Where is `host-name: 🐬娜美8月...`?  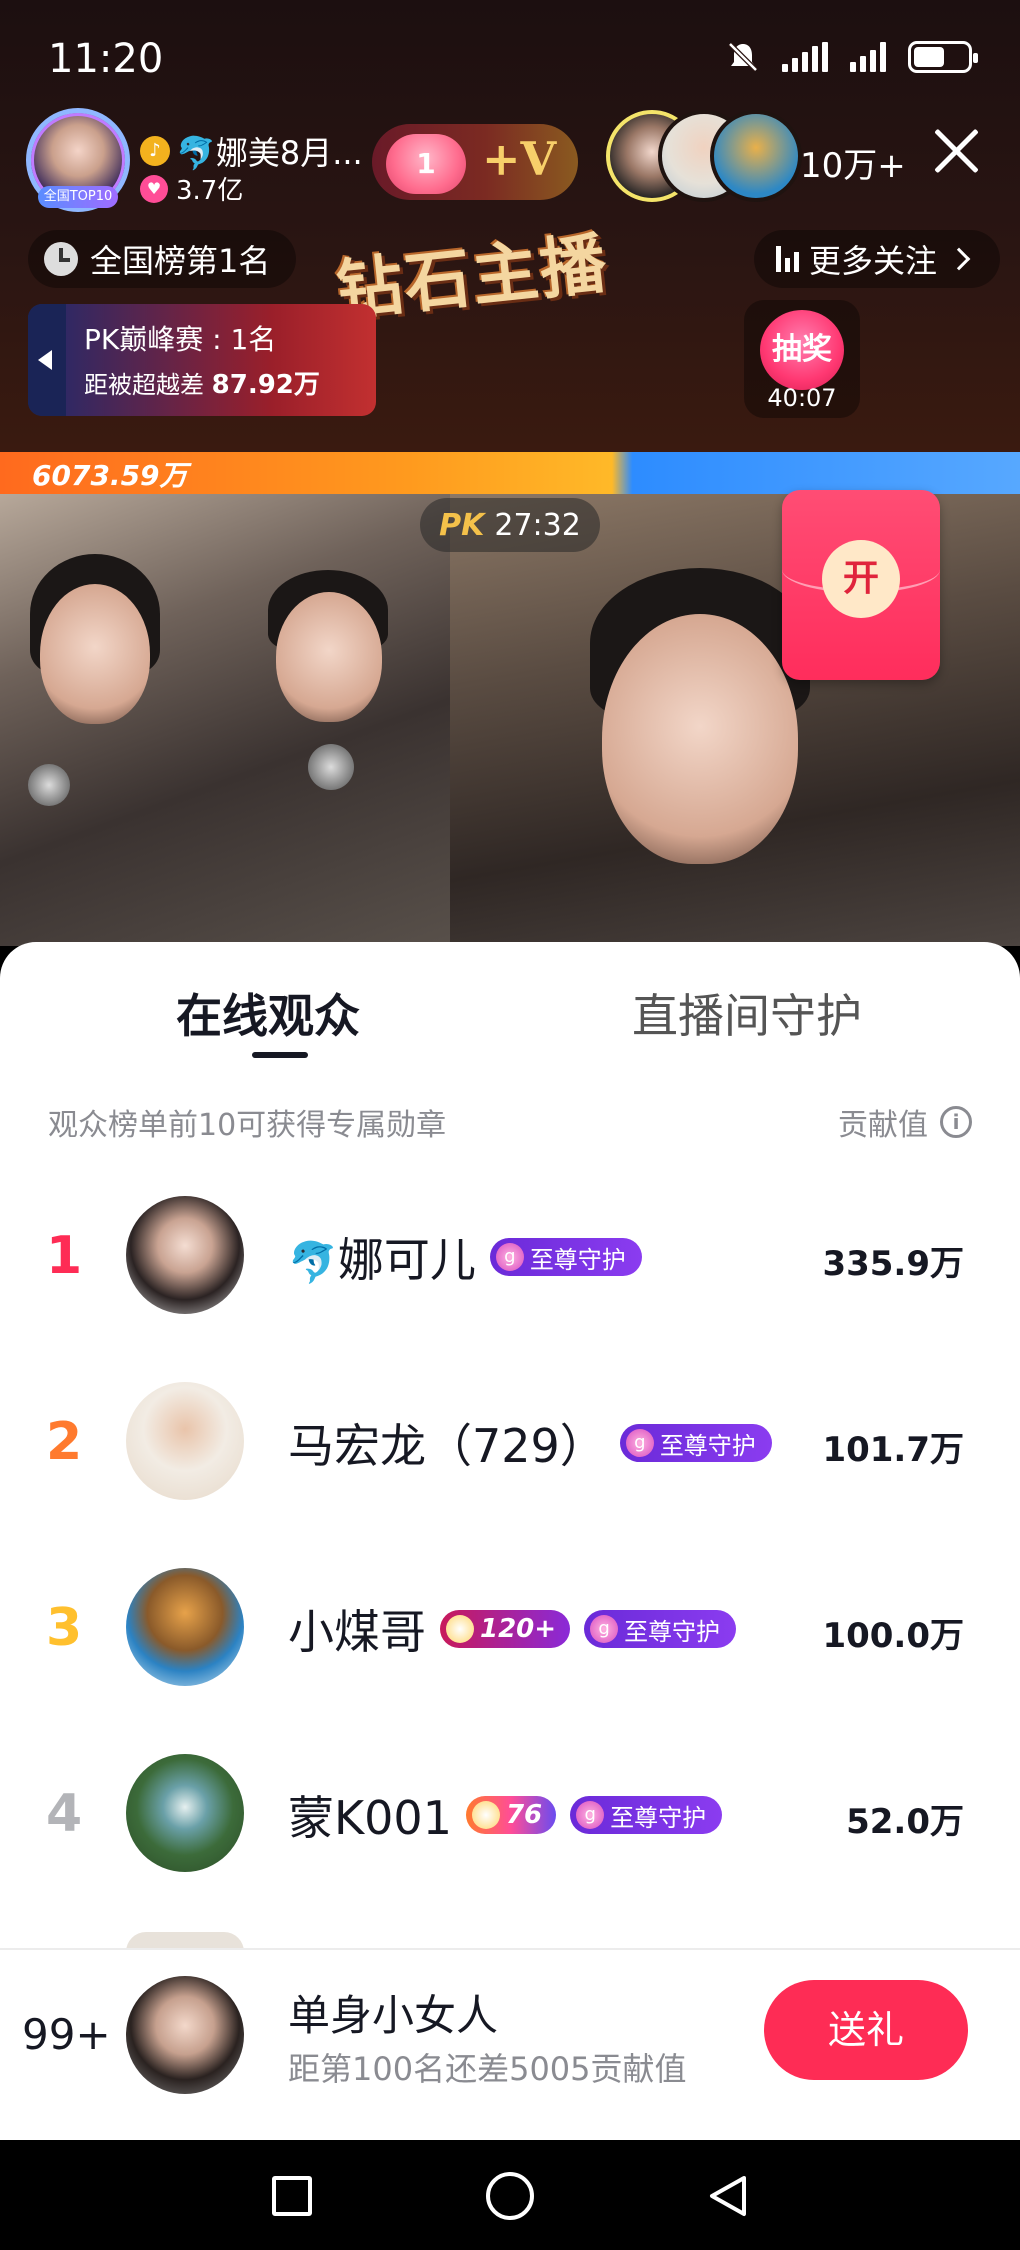 host-name: 🐬娜美8月... is located at coordinates (269, 153).